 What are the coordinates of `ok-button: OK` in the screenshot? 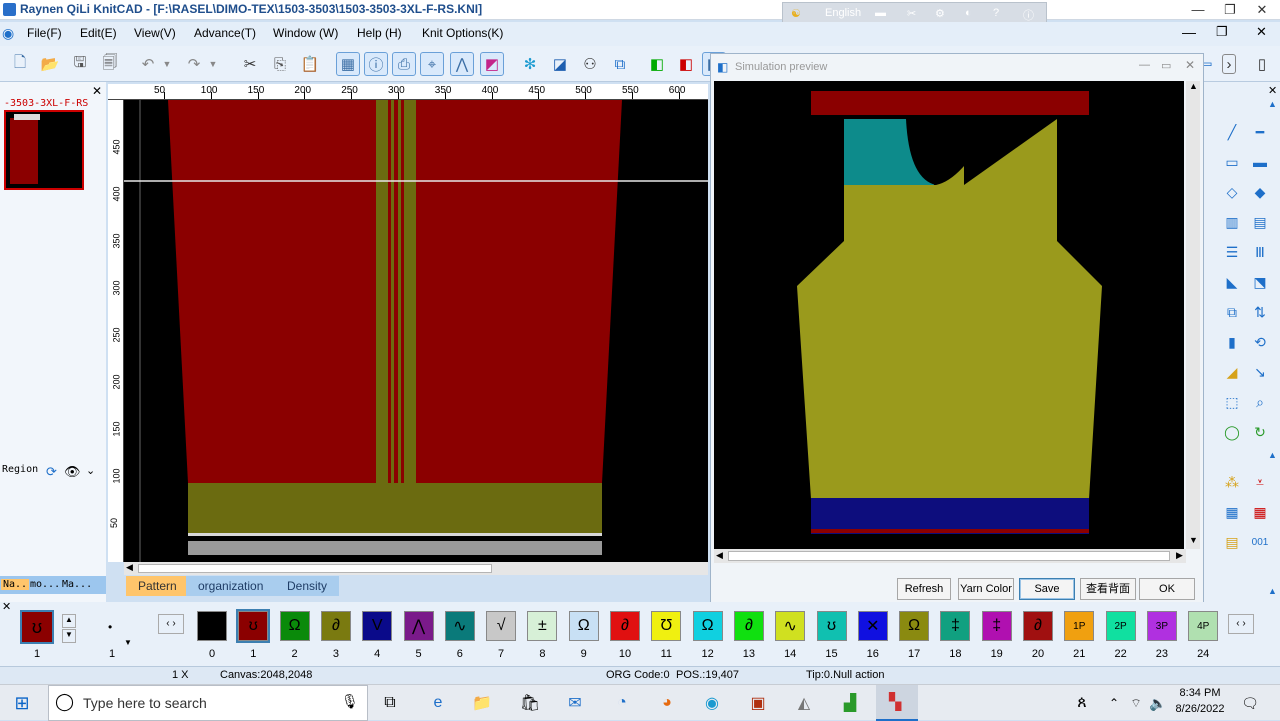 It's located at (1167, 589).